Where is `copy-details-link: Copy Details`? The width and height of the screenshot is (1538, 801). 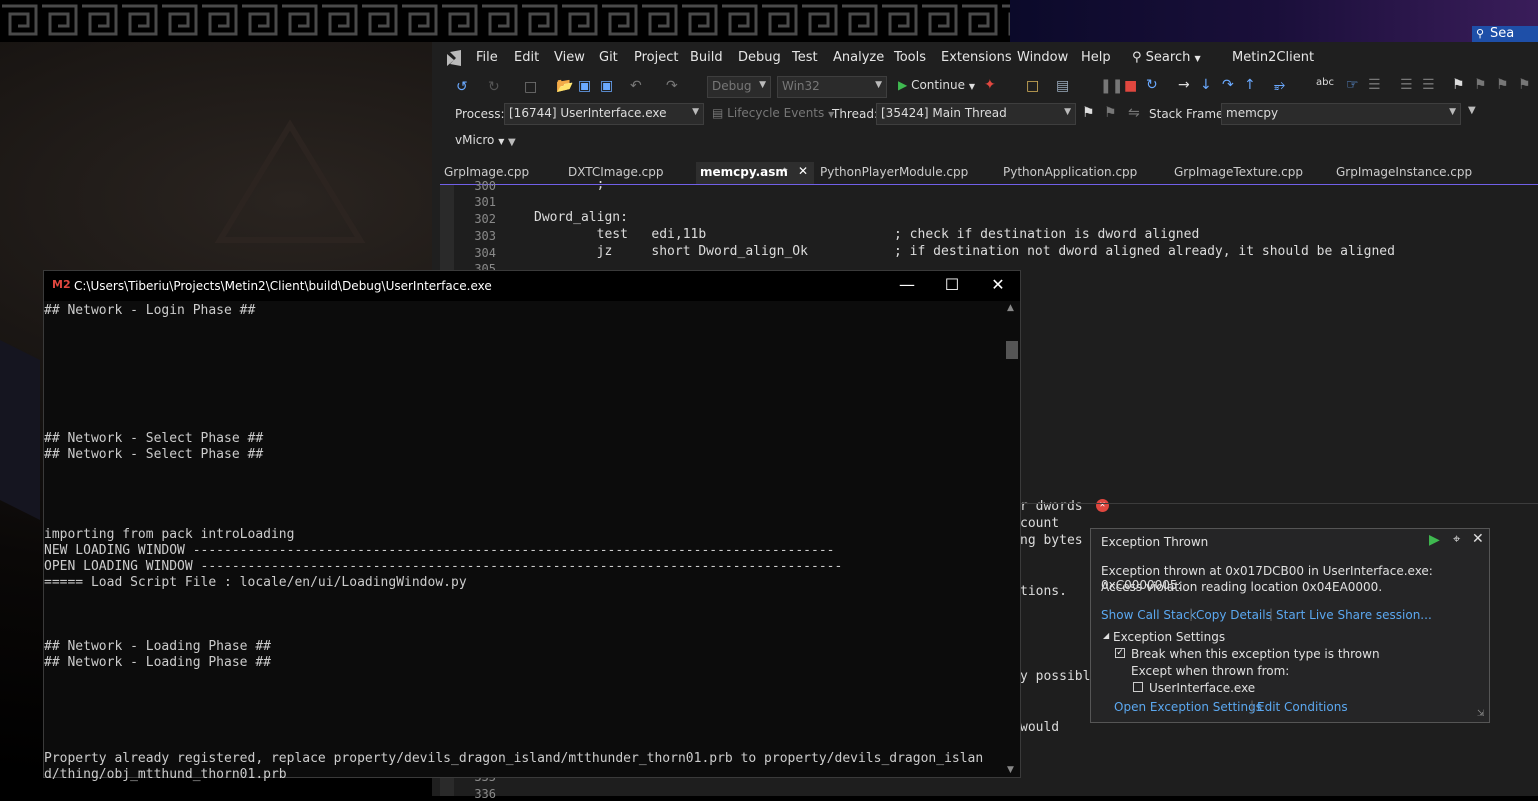 copy-details-link: Copy Details is located at coordinates (1234, 615).